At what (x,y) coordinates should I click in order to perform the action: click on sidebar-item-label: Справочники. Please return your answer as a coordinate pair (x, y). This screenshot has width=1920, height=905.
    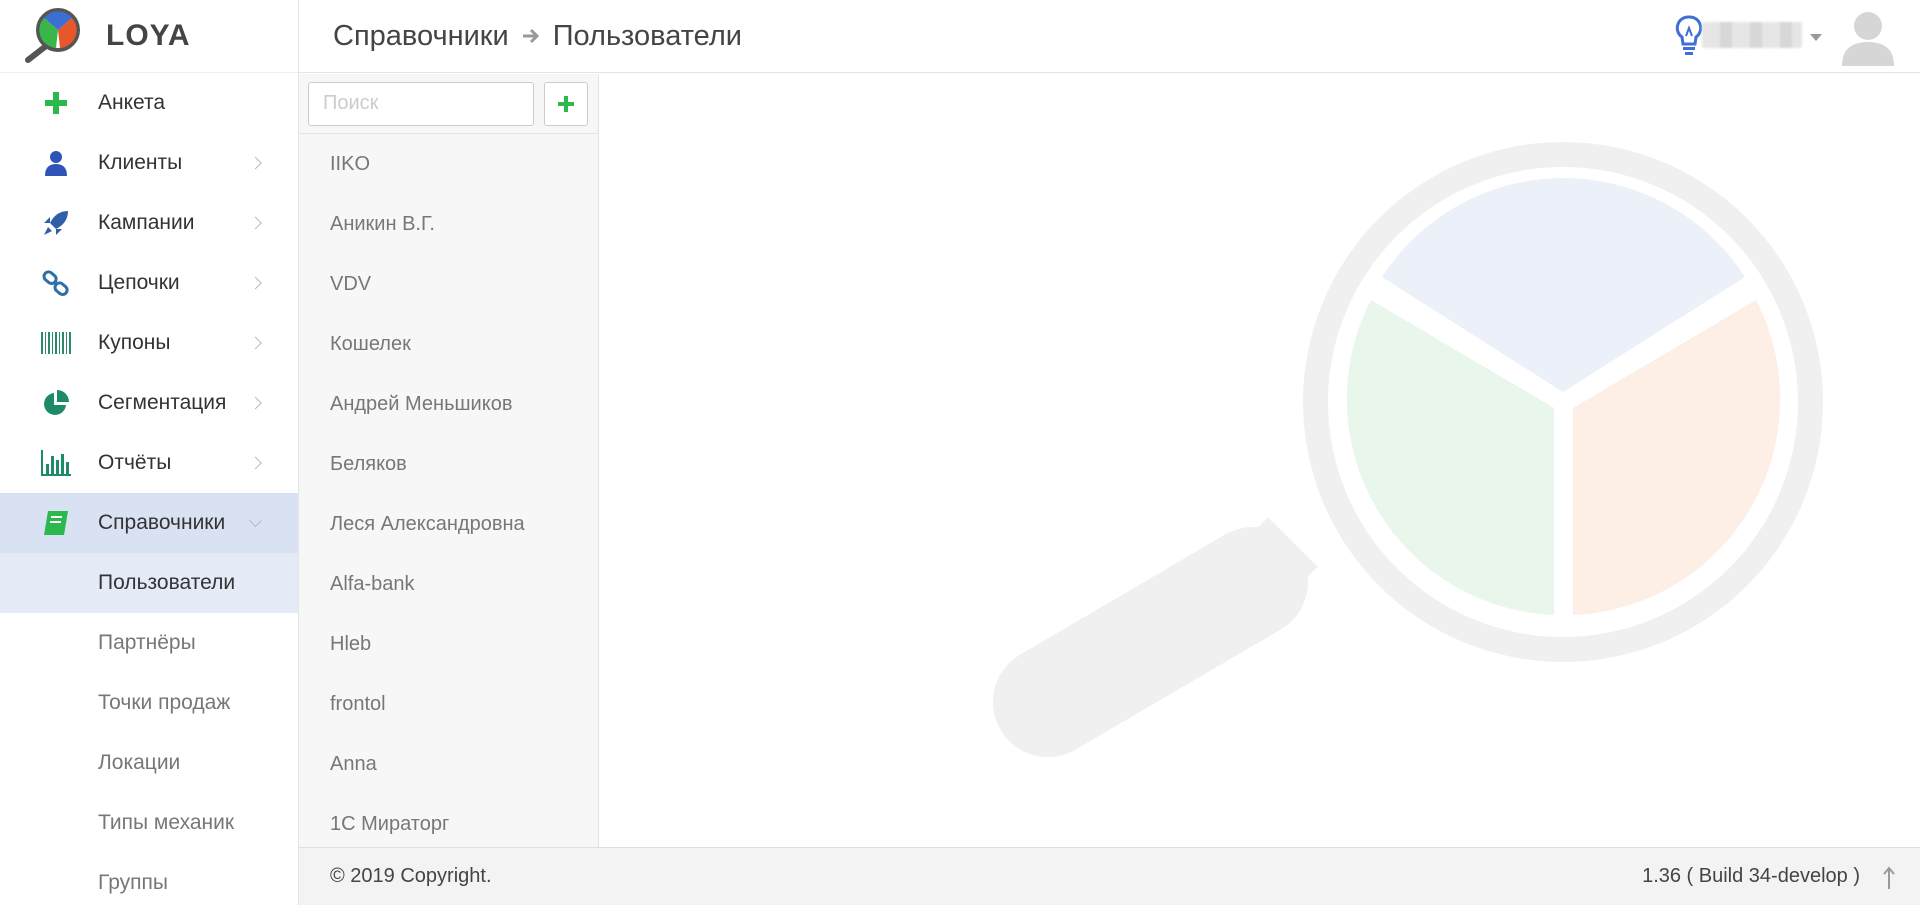
    Looking at the image, I should click on (162, 522).